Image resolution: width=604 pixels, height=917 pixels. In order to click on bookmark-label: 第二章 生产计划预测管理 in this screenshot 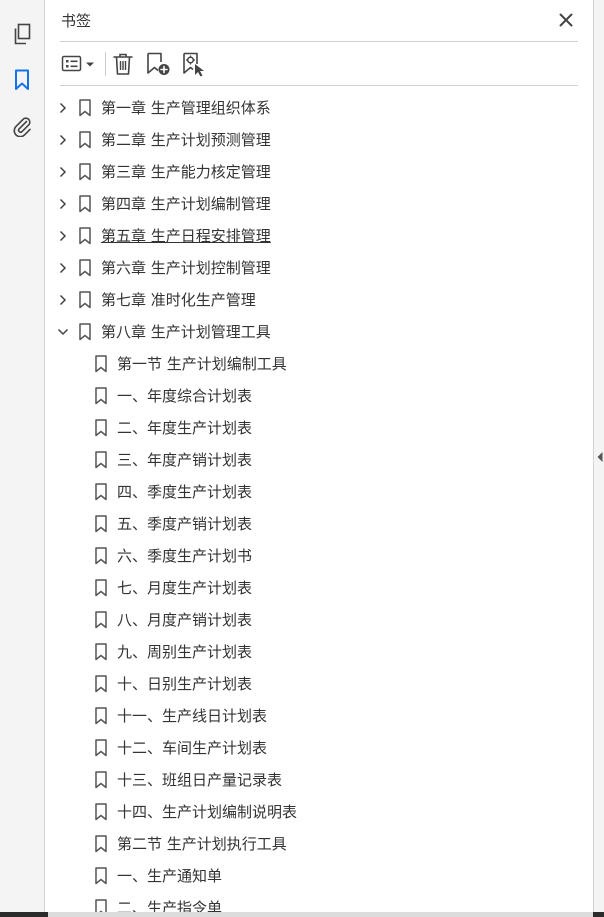, I will do `click(186, 140)`.